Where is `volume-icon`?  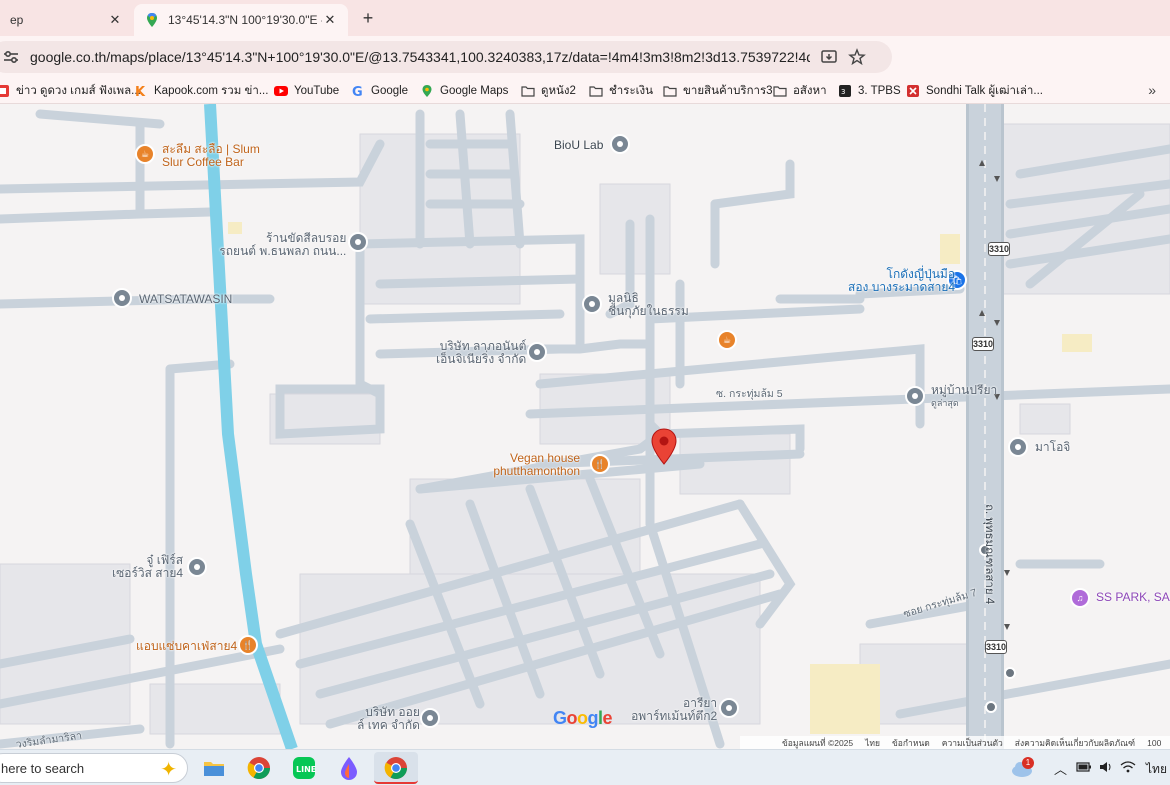
volume-icon is located at coordinates (1106, 767).